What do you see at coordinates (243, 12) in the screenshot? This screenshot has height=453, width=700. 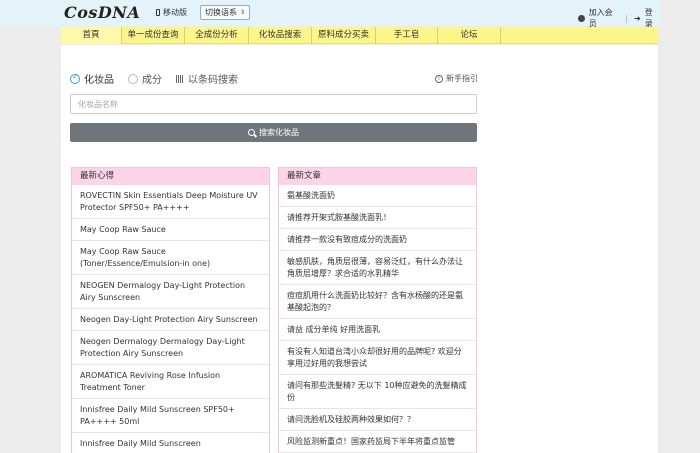 I see `select-caret-icon: ⇕` at bounding box center [243, 12].